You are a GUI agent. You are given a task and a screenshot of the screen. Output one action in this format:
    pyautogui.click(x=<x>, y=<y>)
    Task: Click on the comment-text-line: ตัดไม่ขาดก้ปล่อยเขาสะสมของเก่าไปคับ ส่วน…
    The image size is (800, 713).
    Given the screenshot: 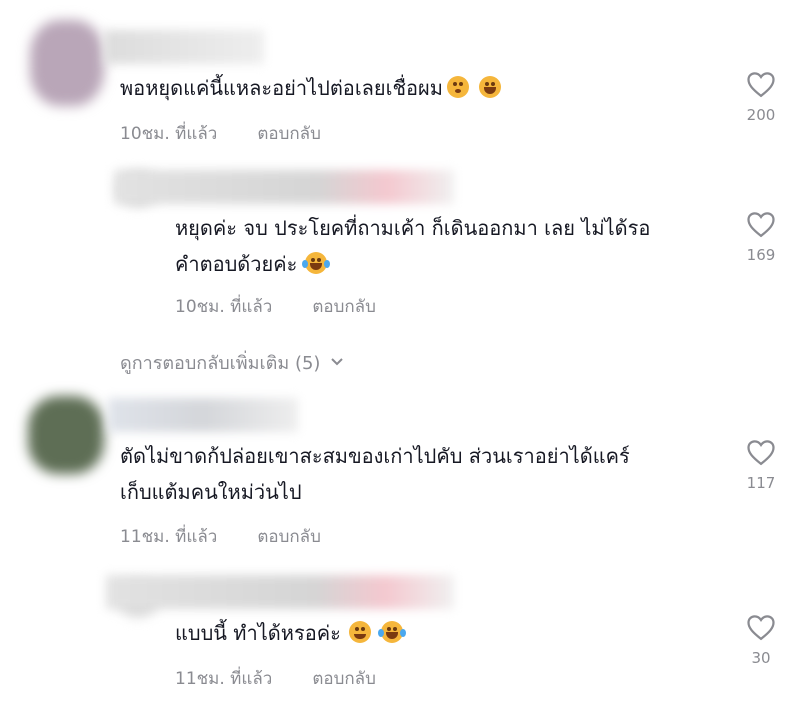 What is the action you would take?
    pyautogui.click(x=375, y=456)
    